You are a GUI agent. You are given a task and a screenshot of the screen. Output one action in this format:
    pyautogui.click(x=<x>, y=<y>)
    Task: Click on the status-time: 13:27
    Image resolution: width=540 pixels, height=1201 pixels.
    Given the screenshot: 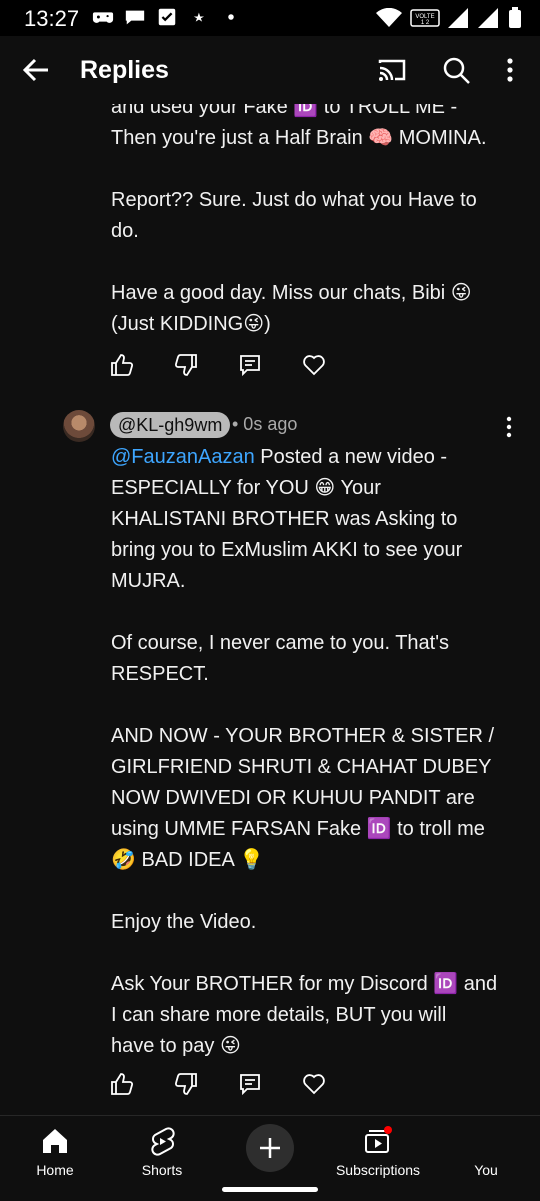 What is the action you would take?
    pyautogui.click(x=52, y=18)
    